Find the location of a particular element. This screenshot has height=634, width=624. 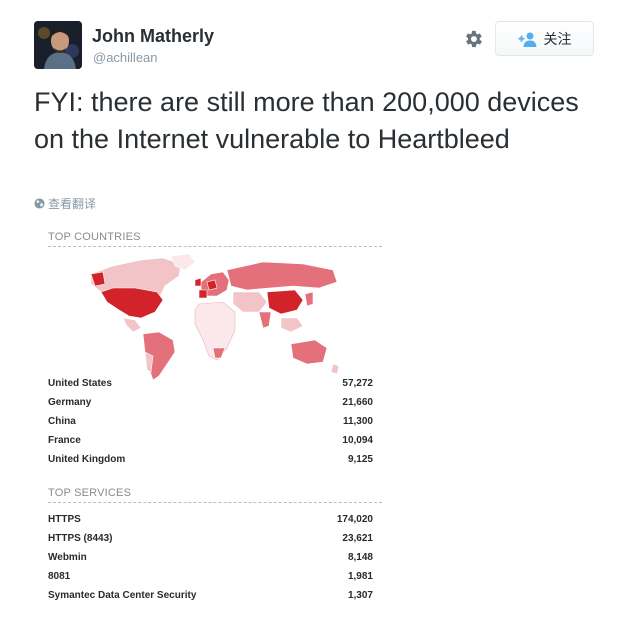

list-item: United States 57,272 is located at coordinates (210, 383).